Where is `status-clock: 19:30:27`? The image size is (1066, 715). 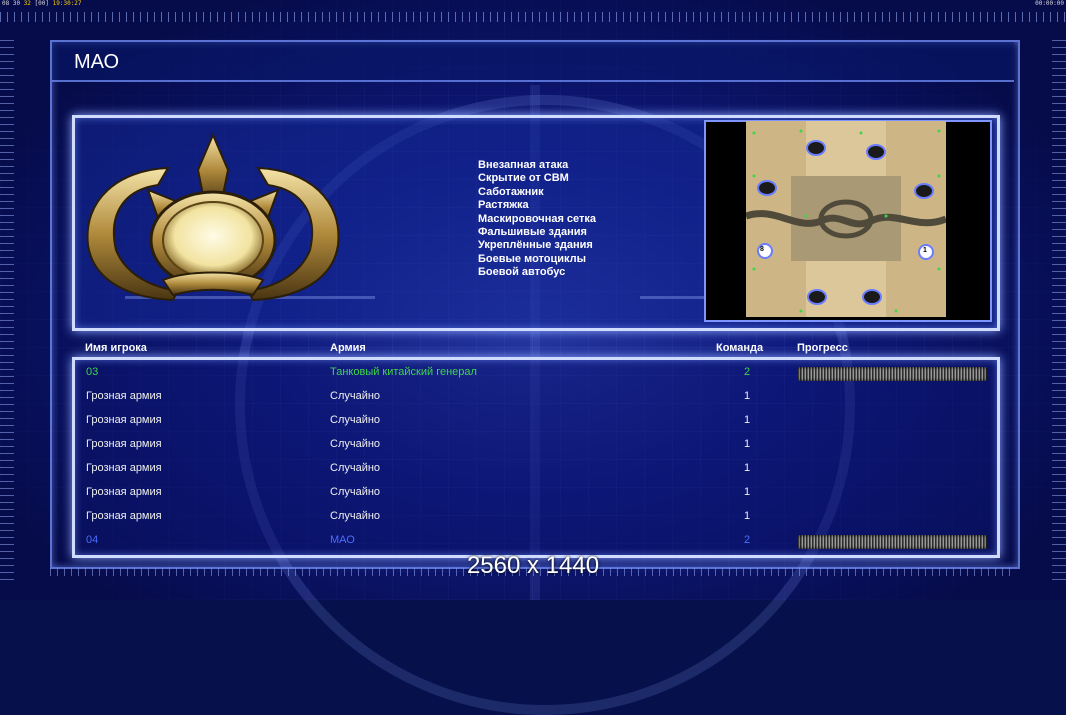
status-clock: 19:30:27 is located at coordinates (67, 3).